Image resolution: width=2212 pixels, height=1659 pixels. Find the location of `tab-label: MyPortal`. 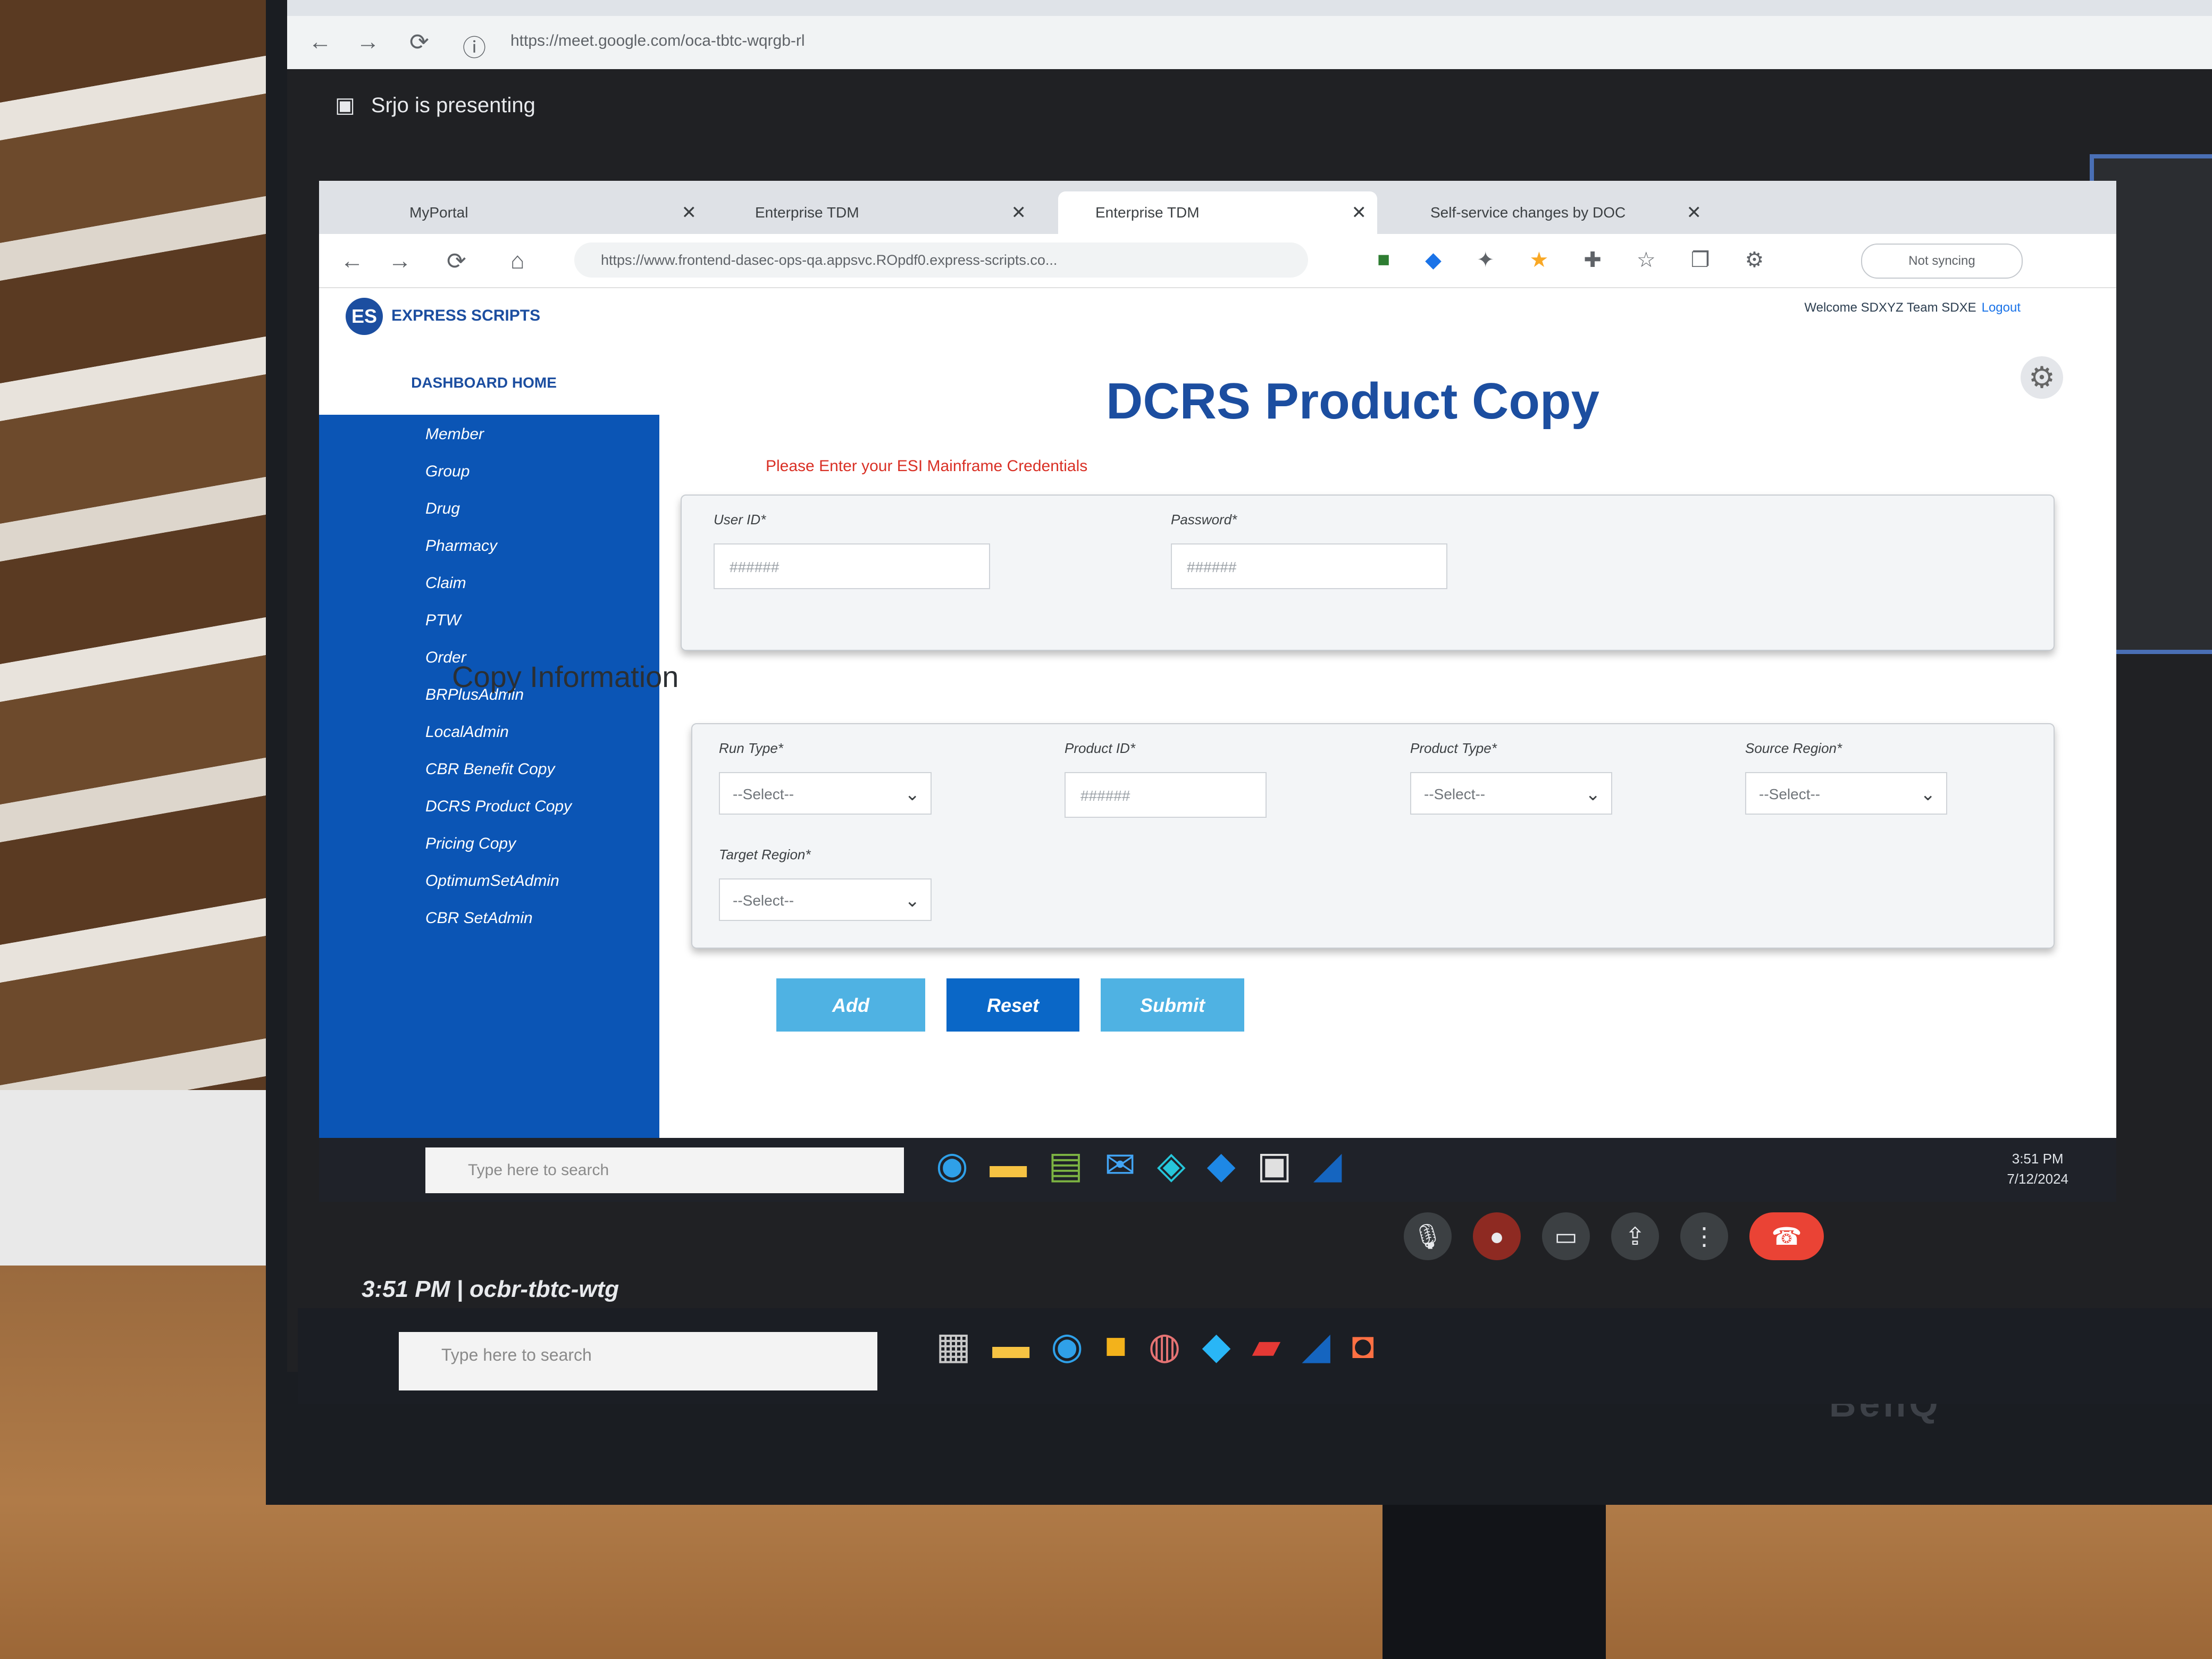

tab-label: MyPortal is located at coordinates (438, 212).